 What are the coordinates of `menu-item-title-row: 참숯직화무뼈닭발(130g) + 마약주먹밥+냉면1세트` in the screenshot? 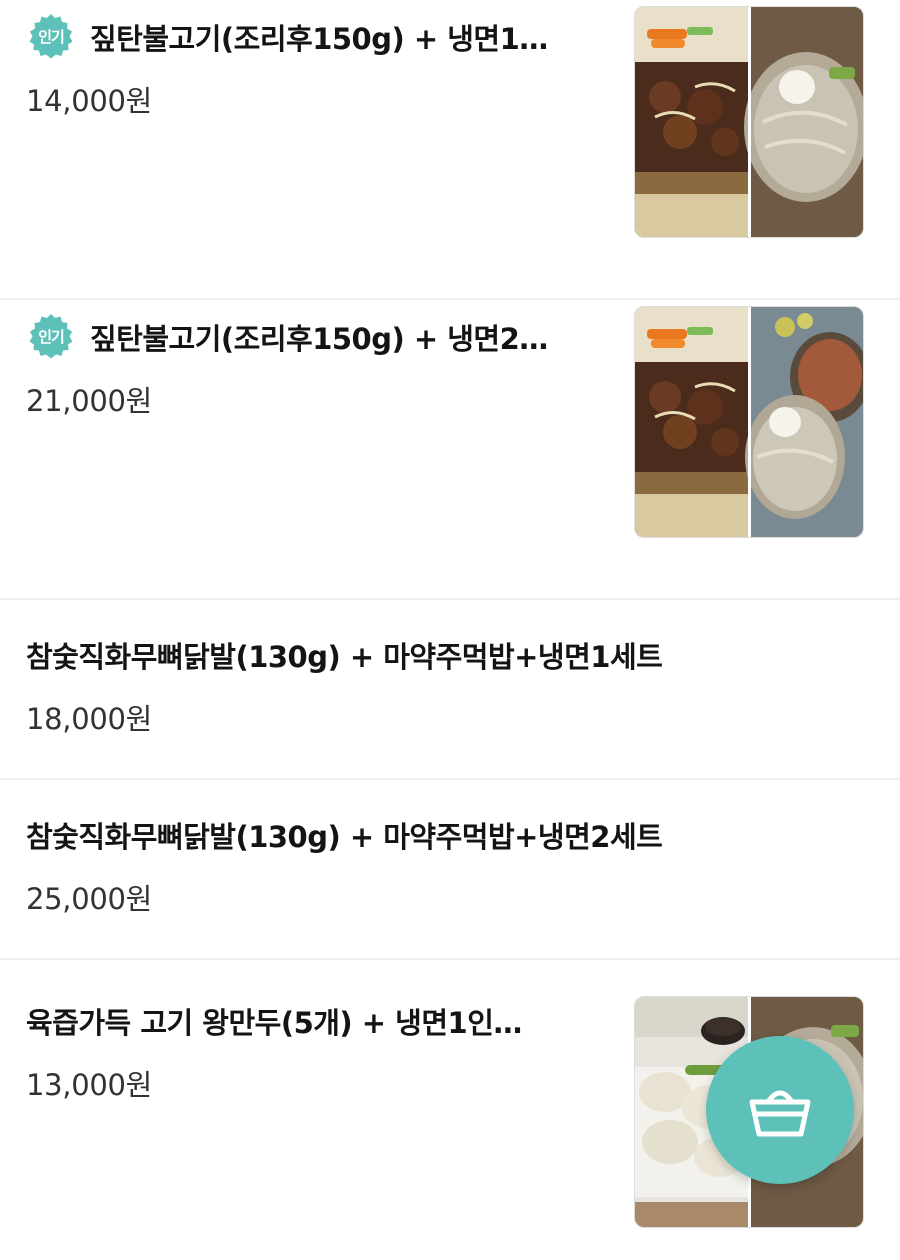 It's located at (446, 655).